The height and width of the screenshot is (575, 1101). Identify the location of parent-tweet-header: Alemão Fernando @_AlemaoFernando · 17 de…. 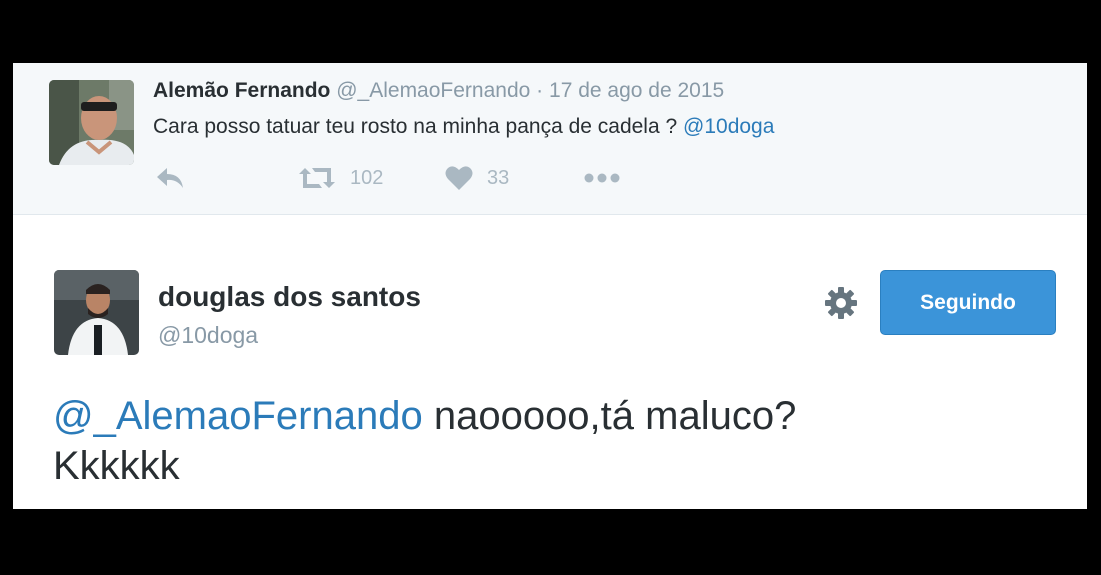
(438, 91).